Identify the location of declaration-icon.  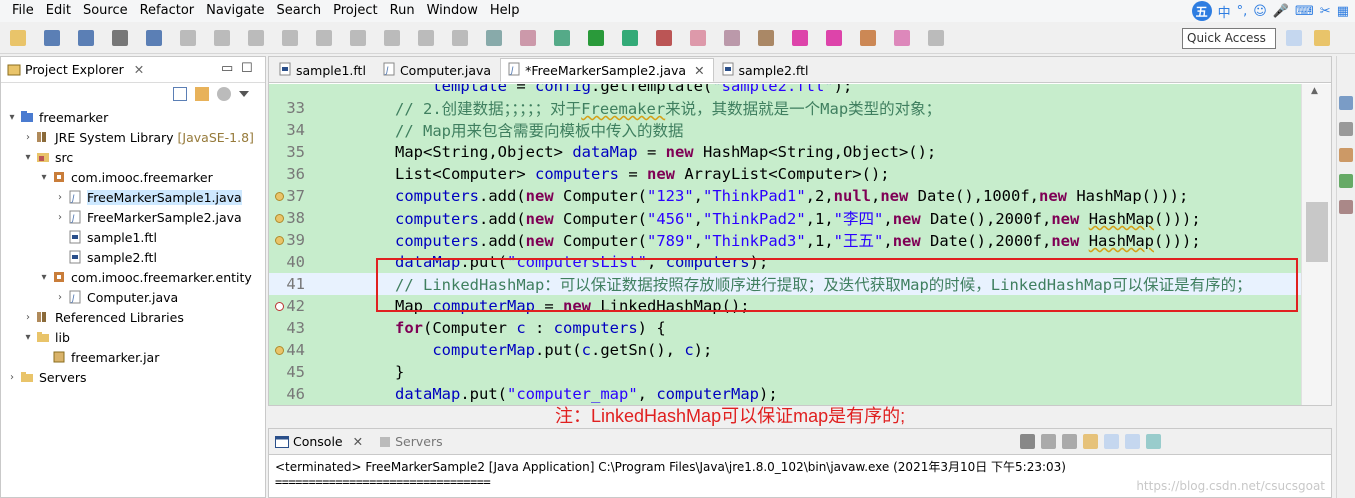
(1346, 207).